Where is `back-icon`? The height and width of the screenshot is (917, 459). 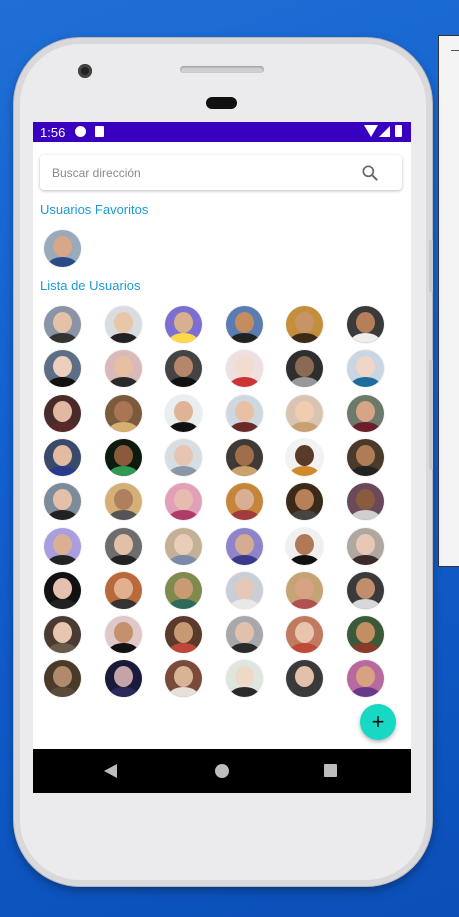 back-icon is located at coordinates (110, 771).